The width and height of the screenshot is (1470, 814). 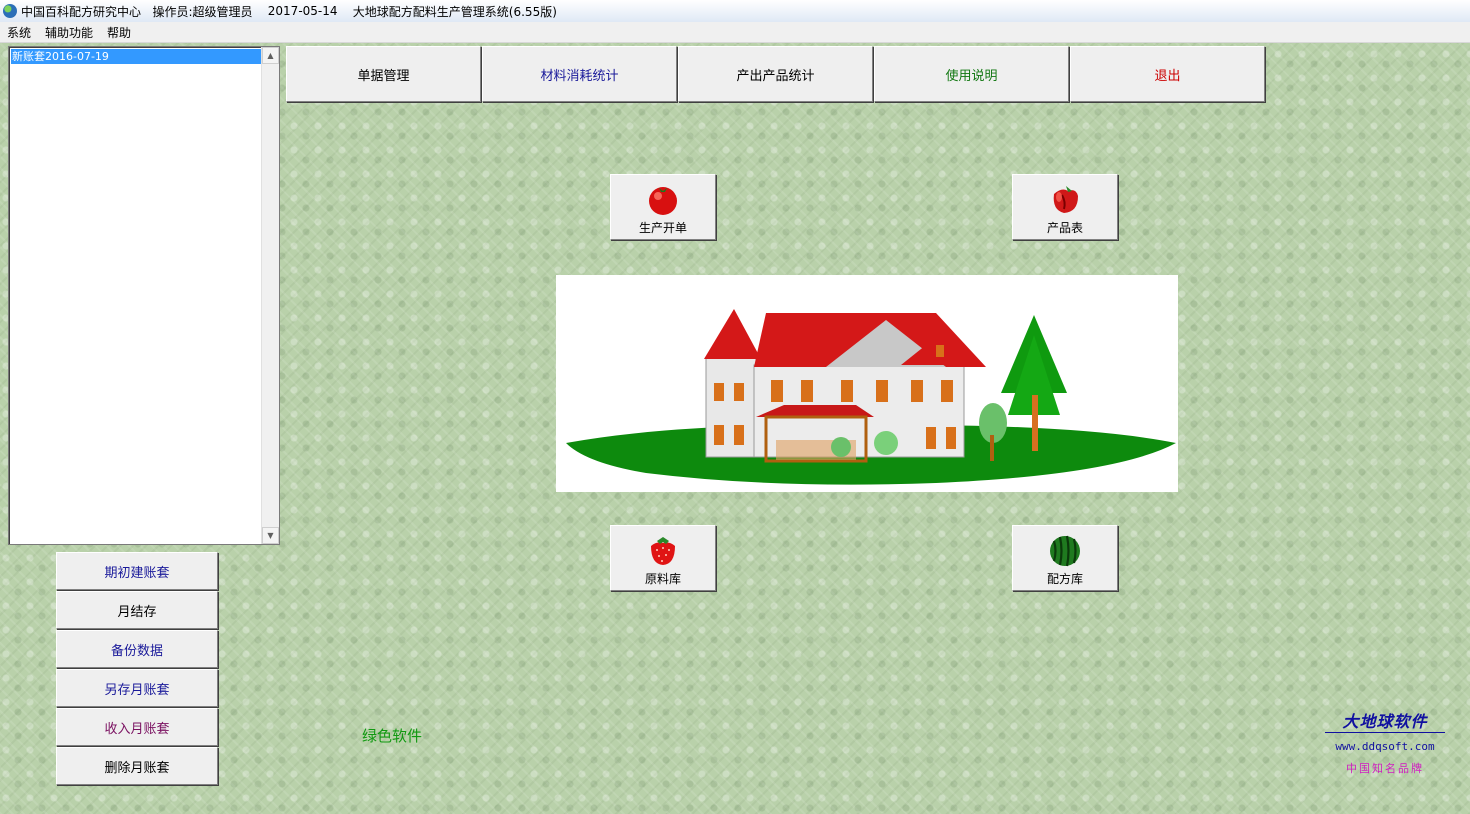 I want to click on formula-library-button: 配方库, so click(x=1065, y=558).